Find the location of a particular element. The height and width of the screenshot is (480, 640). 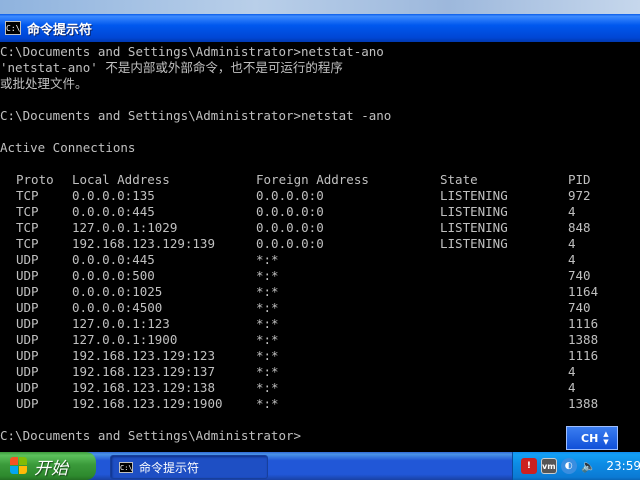

language-bar: CH ▲ ▼ is located at coordinates (592, 438).